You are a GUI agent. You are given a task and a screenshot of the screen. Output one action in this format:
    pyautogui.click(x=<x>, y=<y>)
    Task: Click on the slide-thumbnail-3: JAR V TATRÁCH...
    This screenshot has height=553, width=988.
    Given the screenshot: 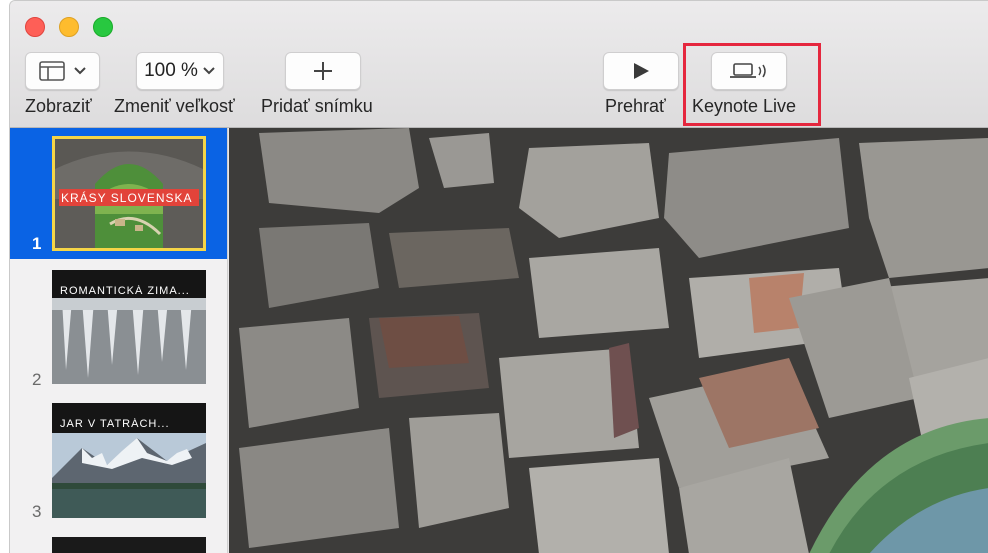 What is the action you would take?
    pyautogui.click(x=129, y=460)
    